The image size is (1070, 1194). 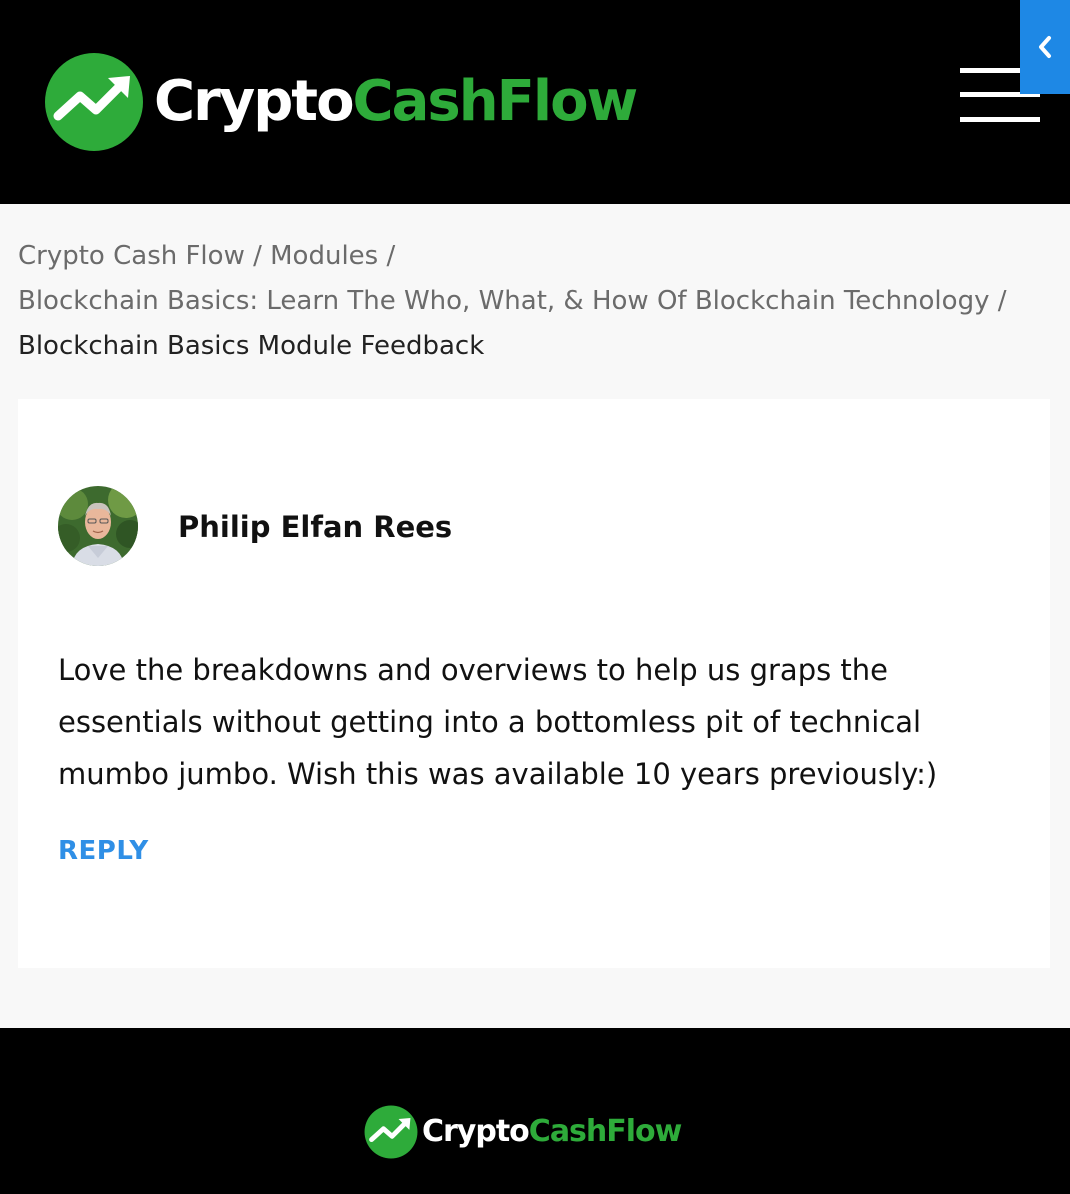 I want to click on footer-logo-text: CryptoCashFlow, so click(x=552, y=1131).